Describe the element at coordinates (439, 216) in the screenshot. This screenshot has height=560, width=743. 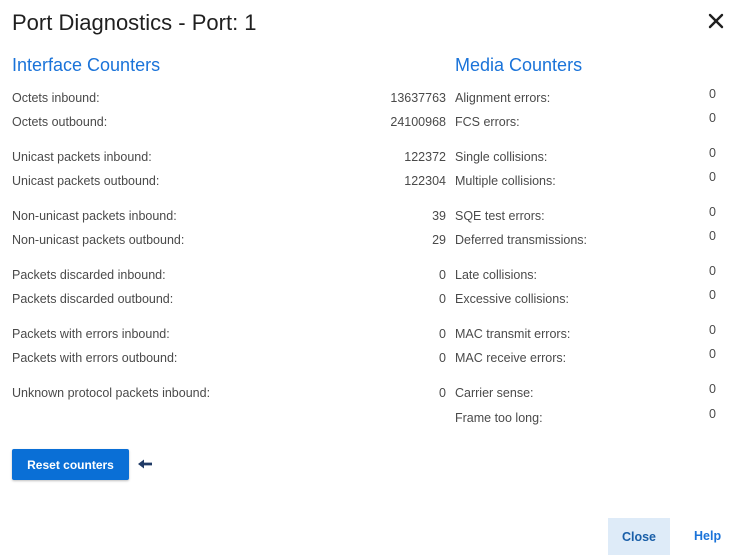
I see `counter-value: 39` at that location.